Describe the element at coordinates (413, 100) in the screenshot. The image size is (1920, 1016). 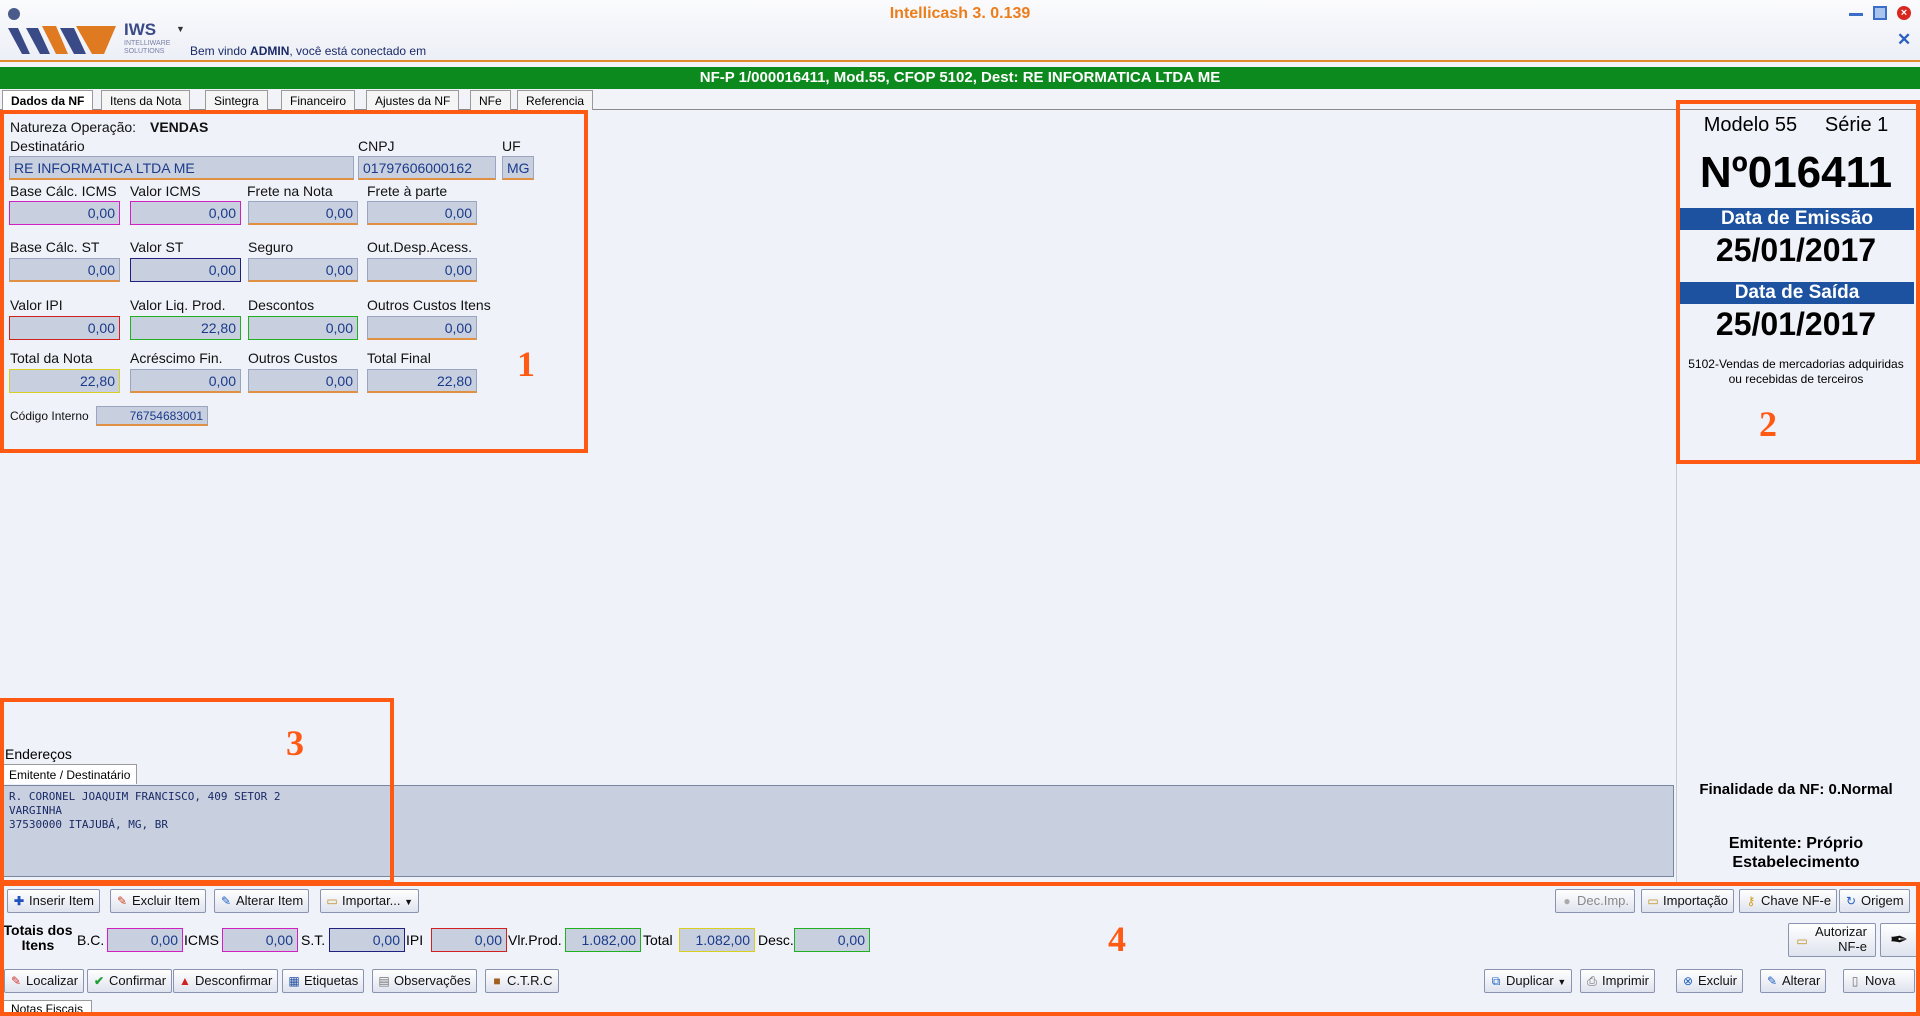
I see `tab-ajustes-da-nf: Ajustes da NF` at that location.